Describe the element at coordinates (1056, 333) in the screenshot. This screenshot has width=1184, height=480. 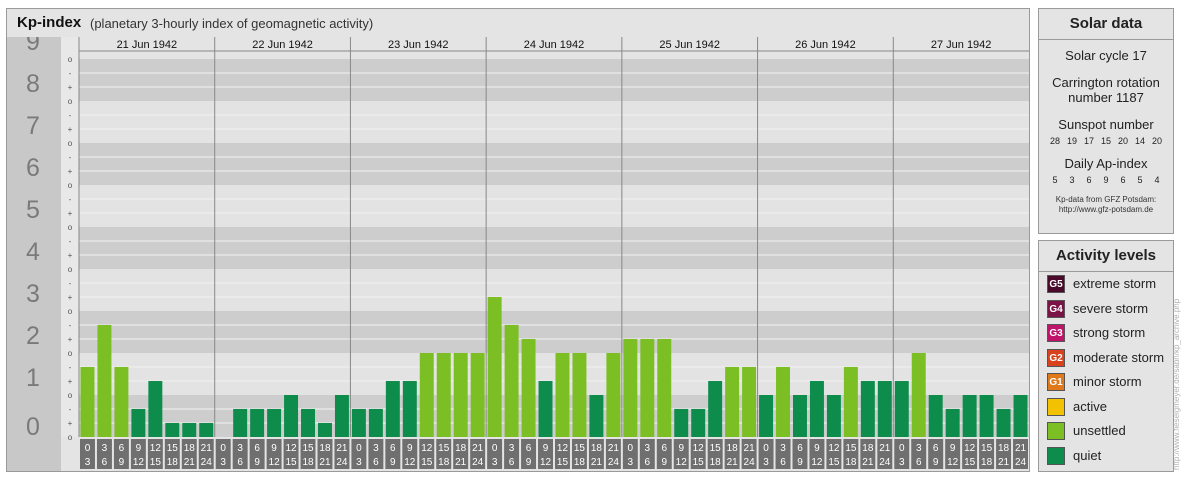
I see `level-swatch: G3` at that location.